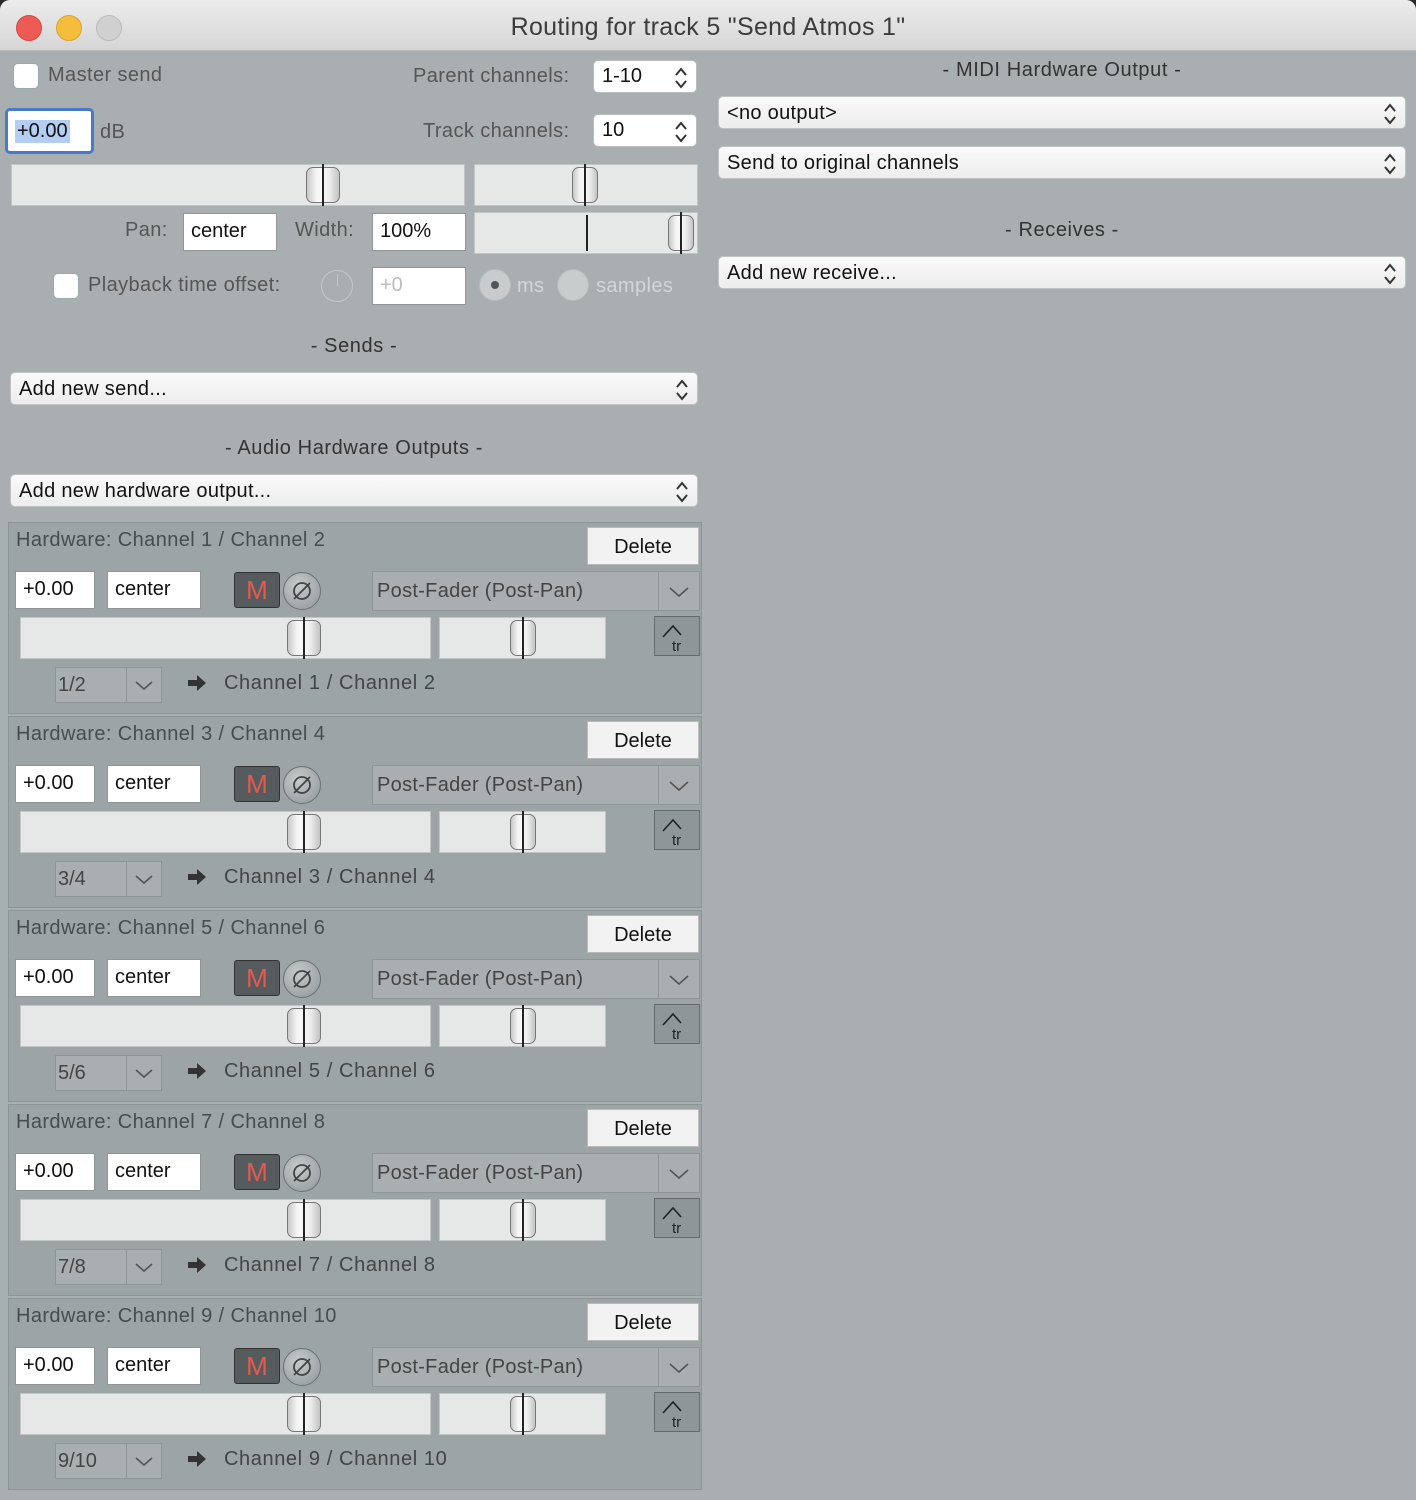 This screenshot has width=1416, height=1500. I want to click on width-input: 100%, so click(419, 232).